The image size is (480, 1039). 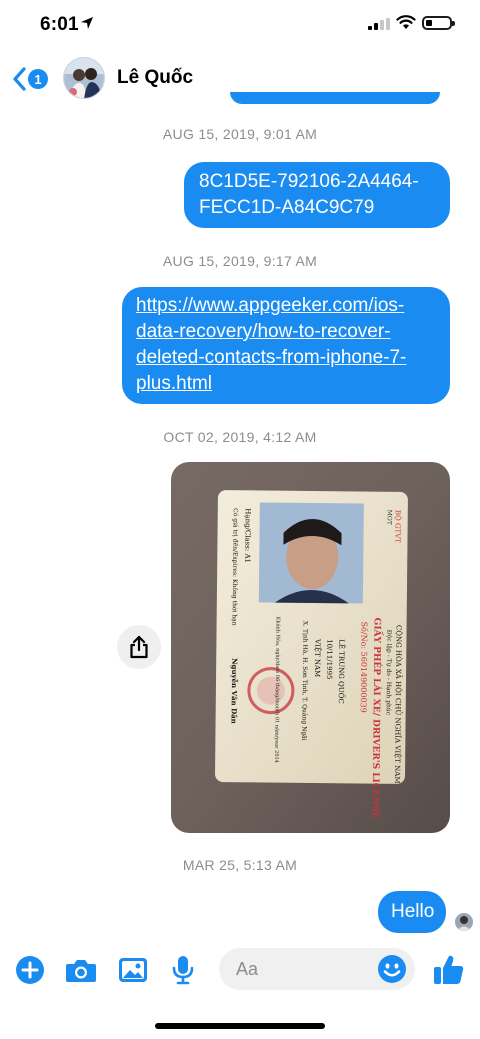 What do you see at coordinates (342, 671) in the screenshot?
I see `card-name: LÊ TRUNG QUỐC` at bounding box center [342, 671].